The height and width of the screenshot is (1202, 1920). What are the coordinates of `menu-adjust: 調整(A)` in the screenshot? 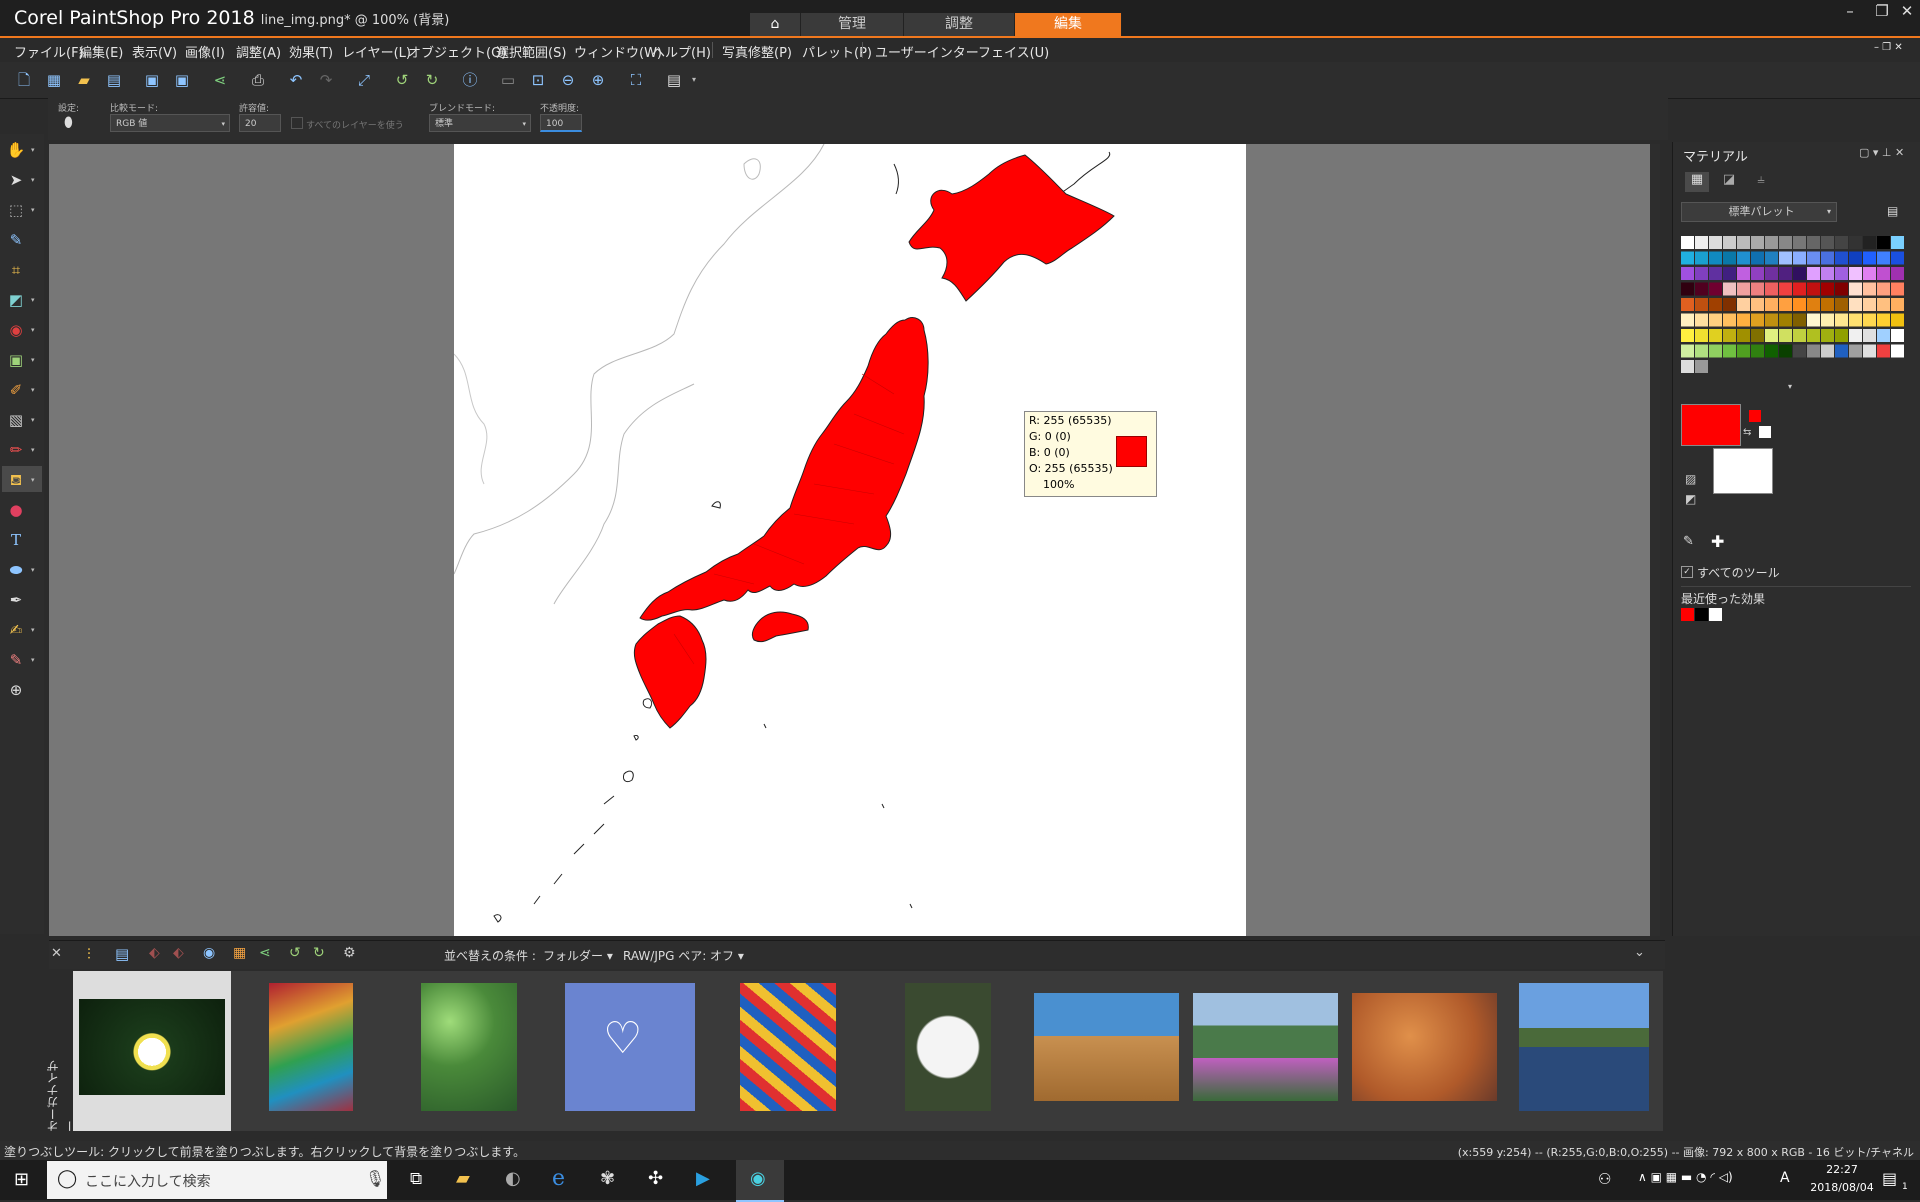 It's located at (258, 51).